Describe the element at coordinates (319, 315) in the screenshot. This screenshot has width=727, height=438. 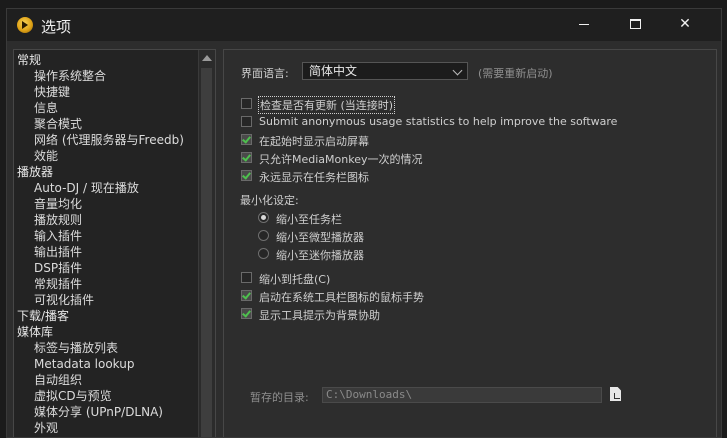
I see `checkbox-label: 显示工具提示为背景协助` at that location.